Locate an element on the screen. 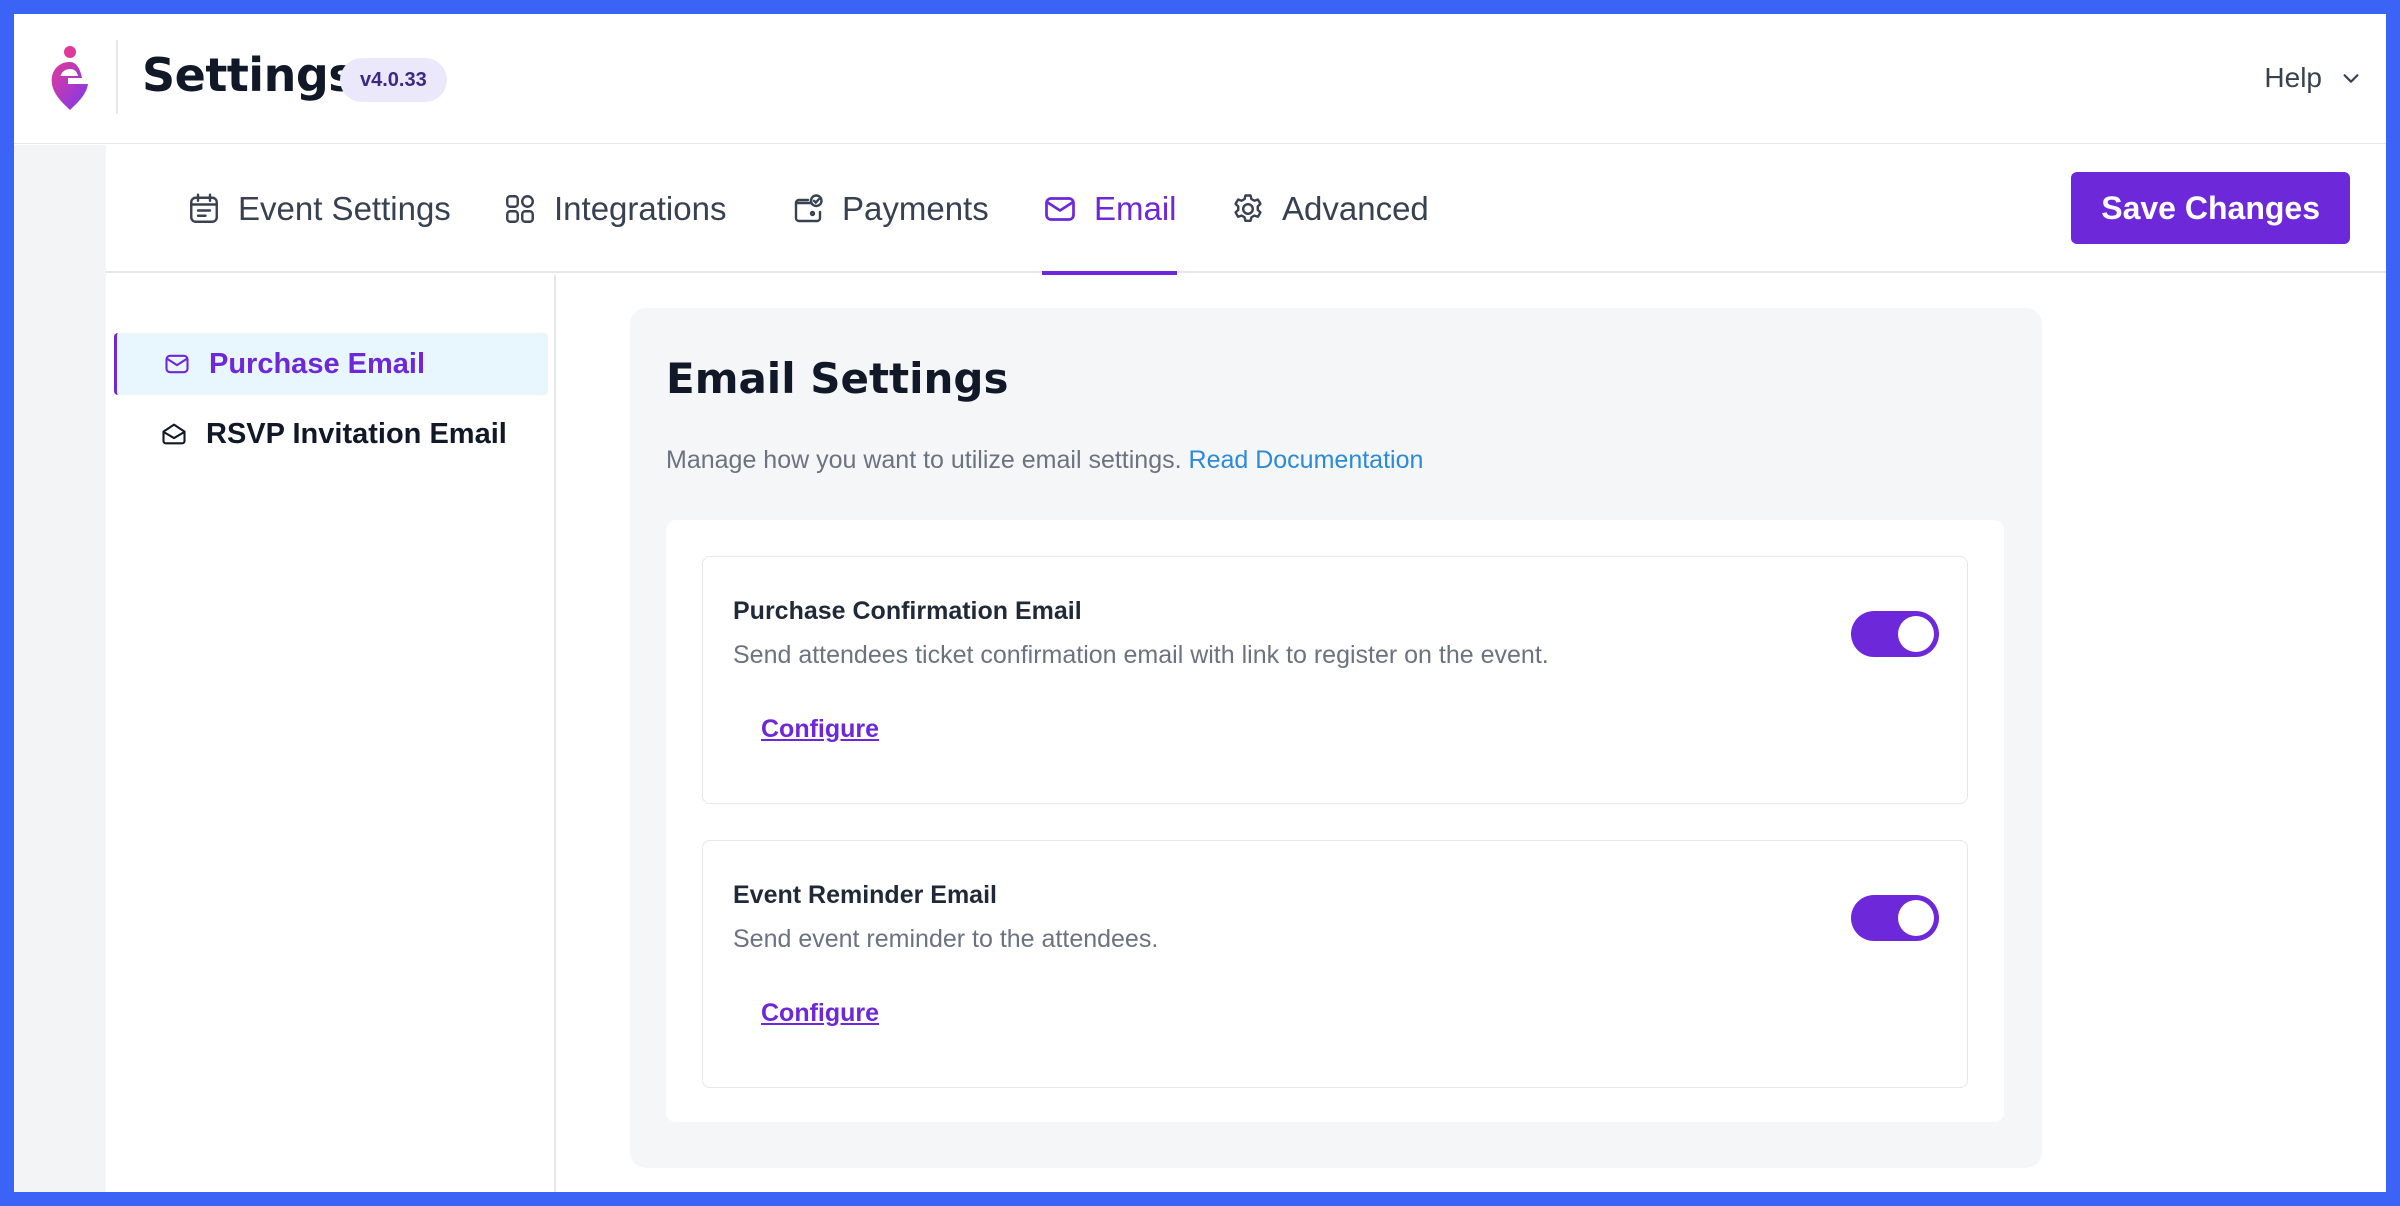 This screenshot has width=2400, height=1206. card-title: Purchase Confirmation Email is located at coordinates (907, 611).